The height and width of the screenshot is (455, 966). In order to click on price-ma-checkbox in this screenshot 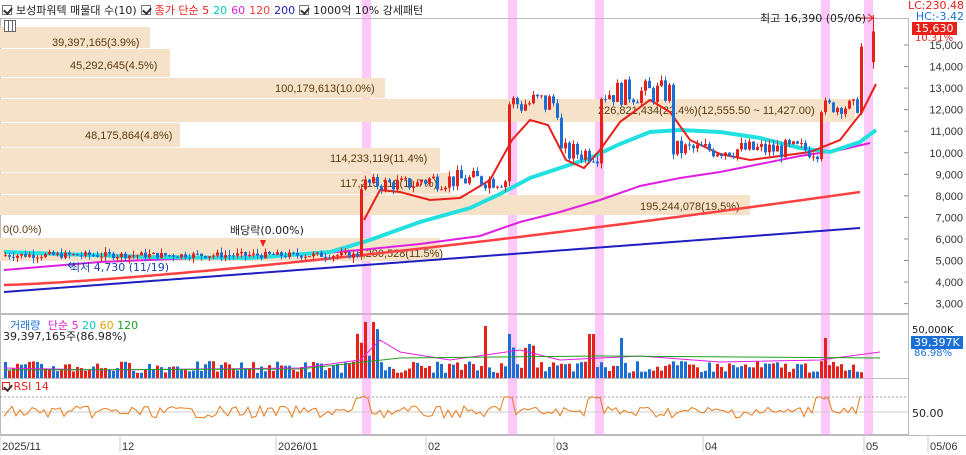, I will do `click(145, 10)`.